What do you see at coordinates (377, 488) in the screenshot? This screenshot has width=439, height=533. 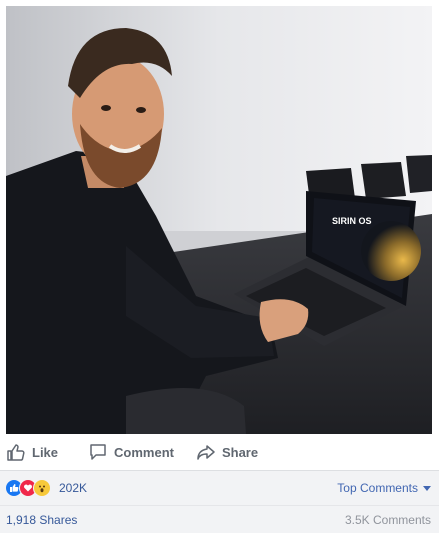 I see `top-comments-label: Top Comments` at bounding box center [377, 488].